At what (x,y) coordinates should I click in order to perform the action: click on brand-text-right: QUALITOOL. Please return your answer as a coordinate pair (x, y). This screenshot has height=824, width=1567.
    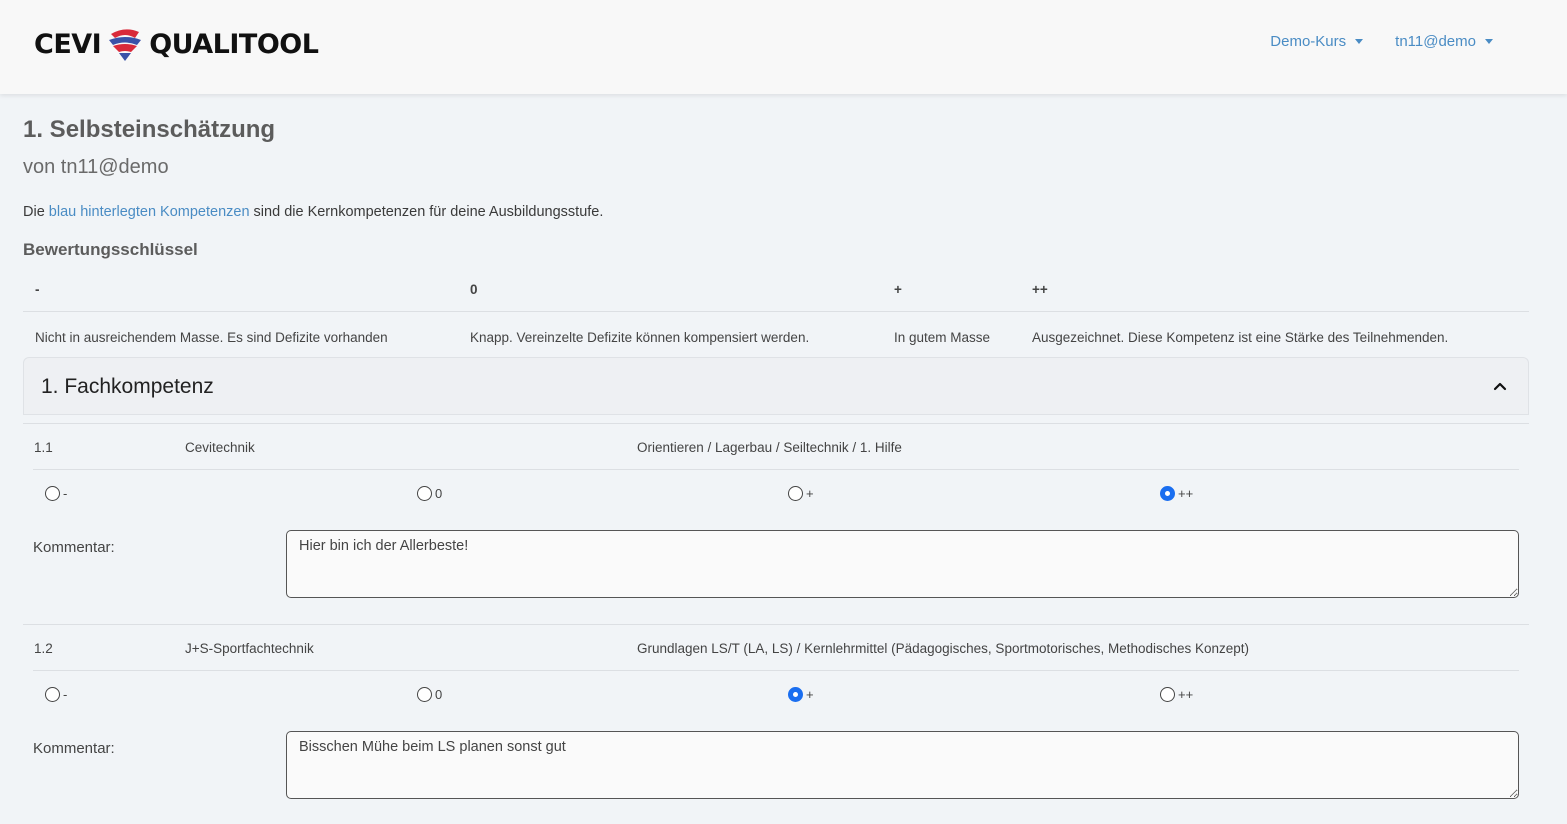
    Looking at the image, I should click on (234, 44).